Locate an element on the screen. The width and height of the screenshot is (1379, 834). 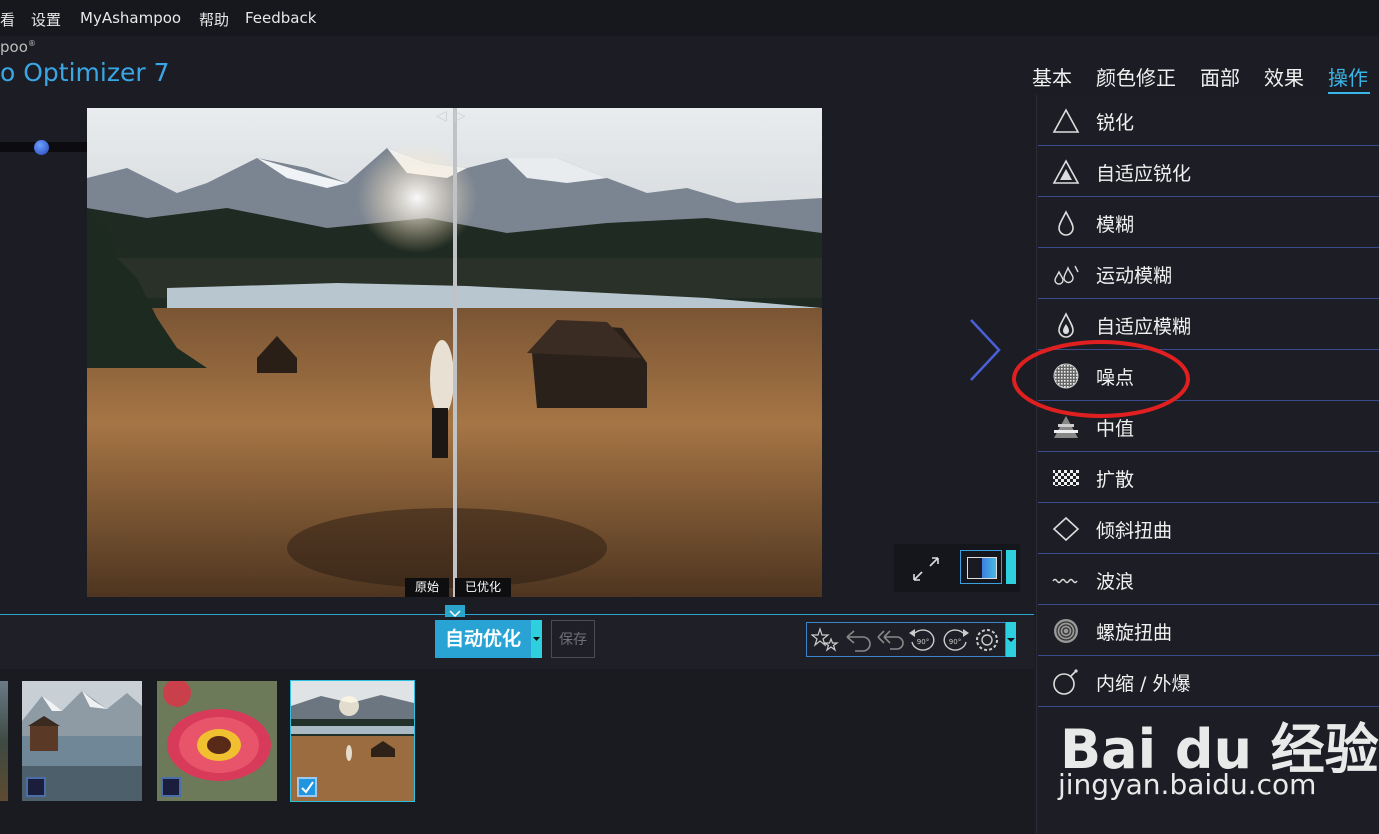
zoom-slider-knob is located at coordinates (41, 147).